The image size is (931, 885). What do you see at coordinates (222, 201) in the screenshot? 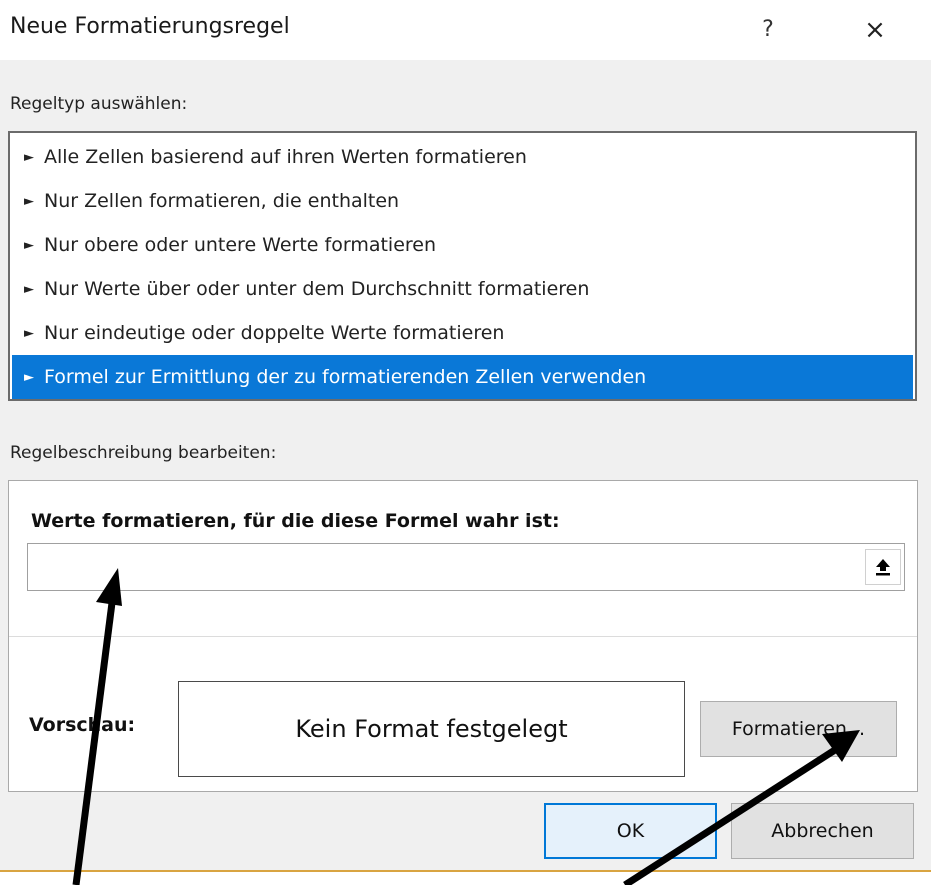
I see `rule-type-item-label: Nur Zellen formatieren, die enthalten` at bounding box center [222, 201].